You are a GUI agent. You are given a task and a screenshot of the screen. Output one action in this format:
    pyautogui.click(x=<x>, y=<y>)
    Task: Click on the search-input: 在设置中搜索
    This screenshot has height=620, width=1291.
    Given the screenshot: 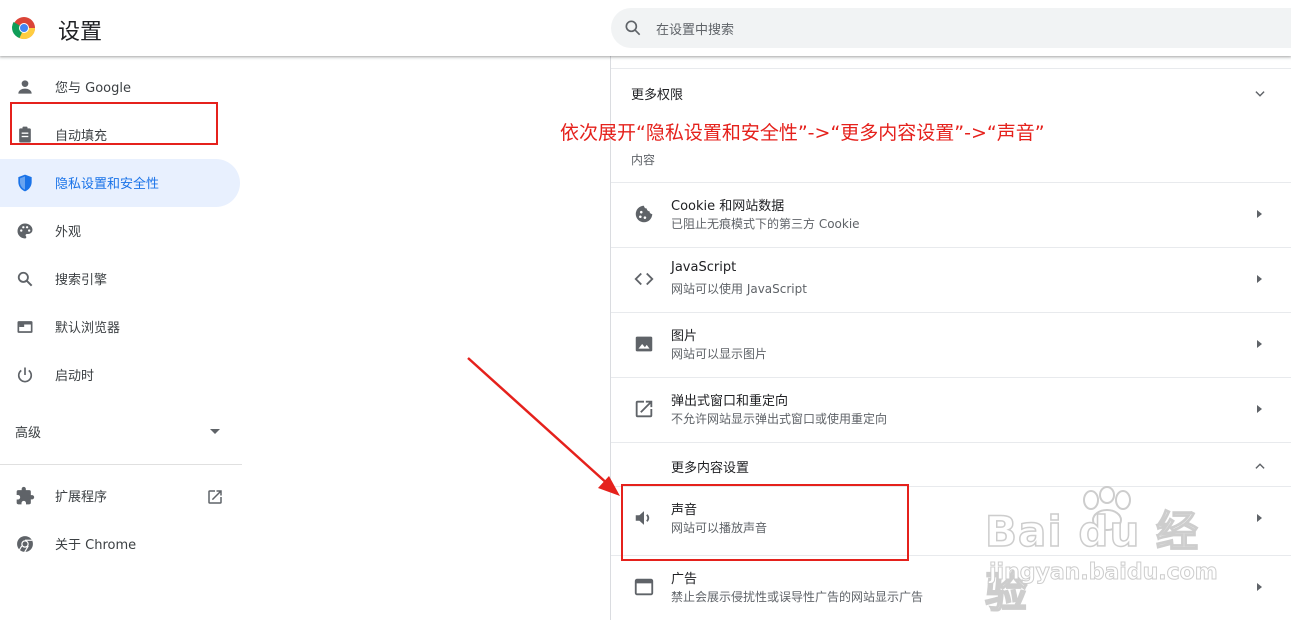 What is the action you would take?
    pyautogui.click(x=951, y=28)
    